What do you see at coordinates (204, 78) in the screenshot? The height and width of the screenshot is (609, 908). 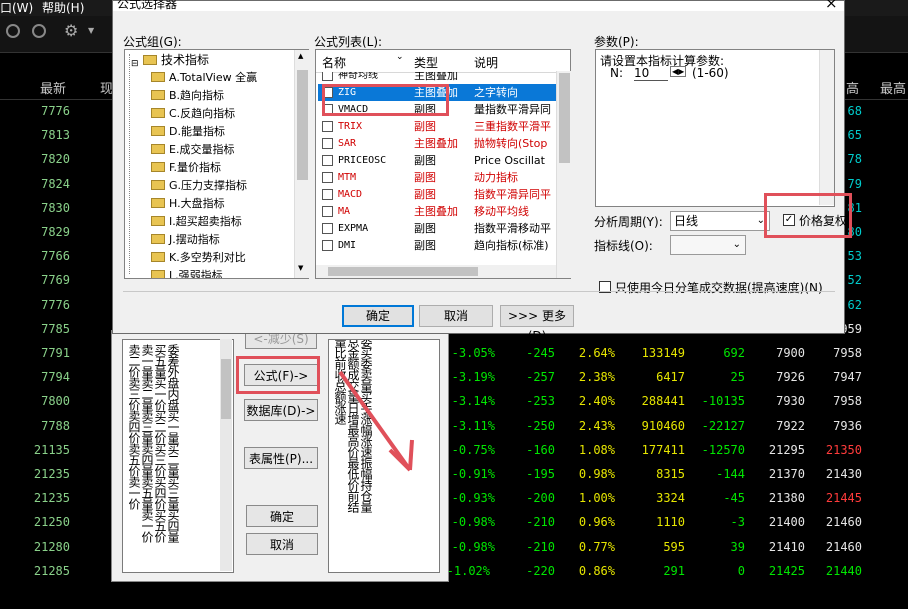 I see `tree-item: A.TotalView 全赢` at bounding box center [204, 78].